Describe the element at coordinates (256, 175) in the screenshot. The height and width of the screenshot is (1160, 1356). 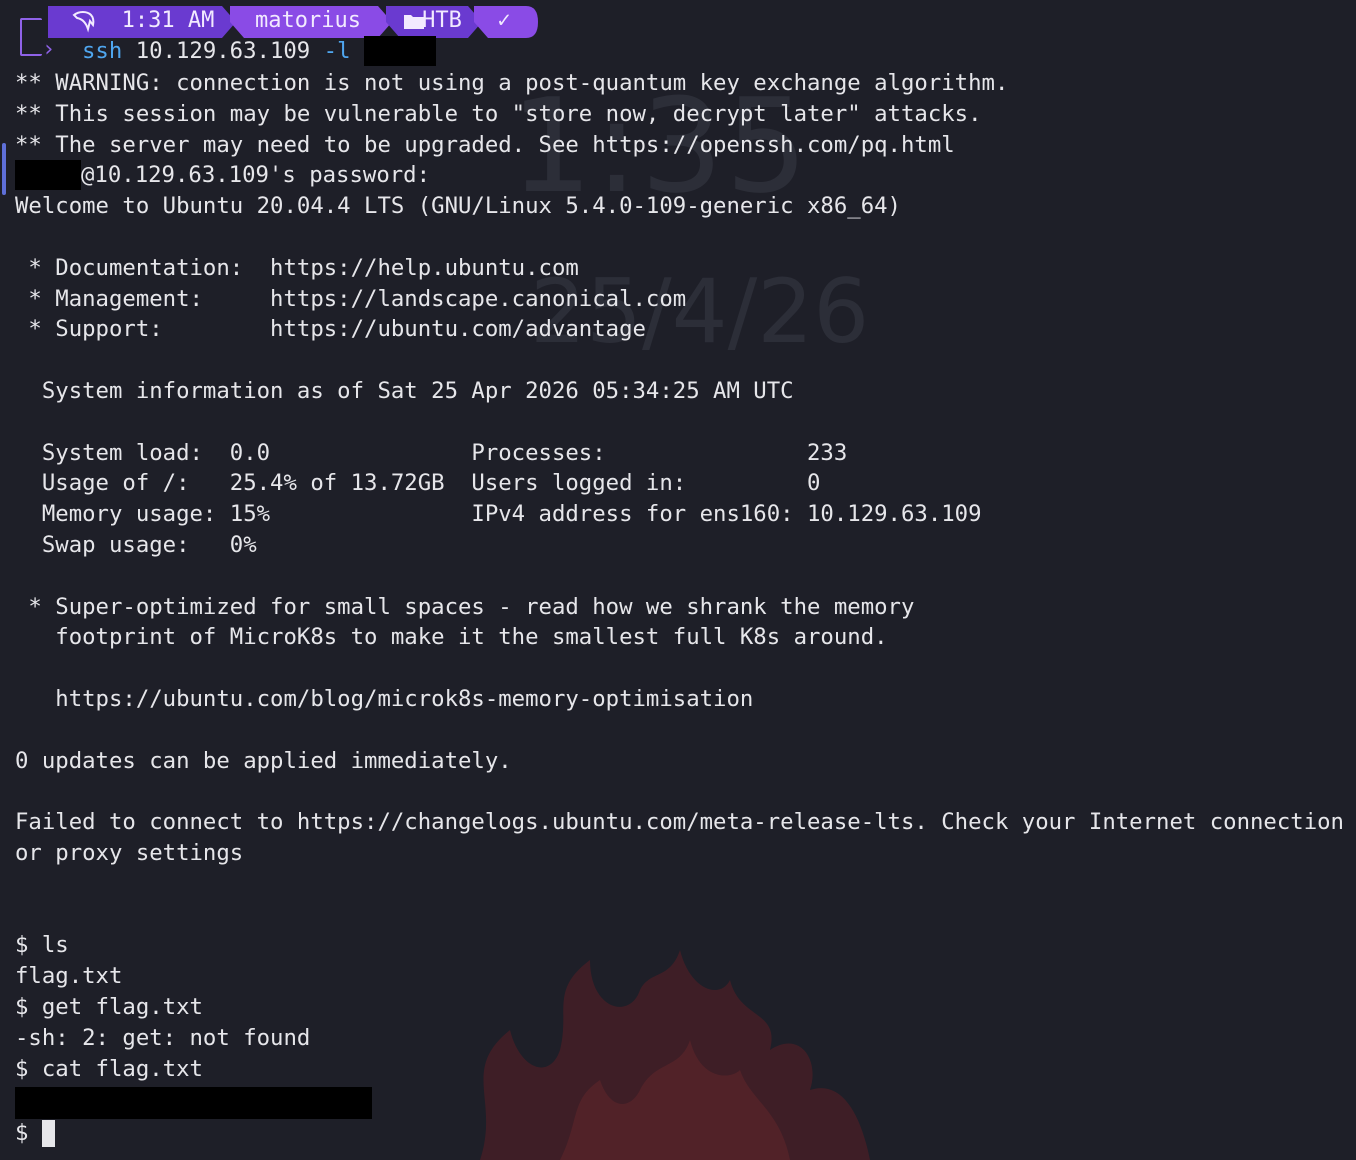
I see `password-prompt-text: @10.129.63.109's password:` at that location.